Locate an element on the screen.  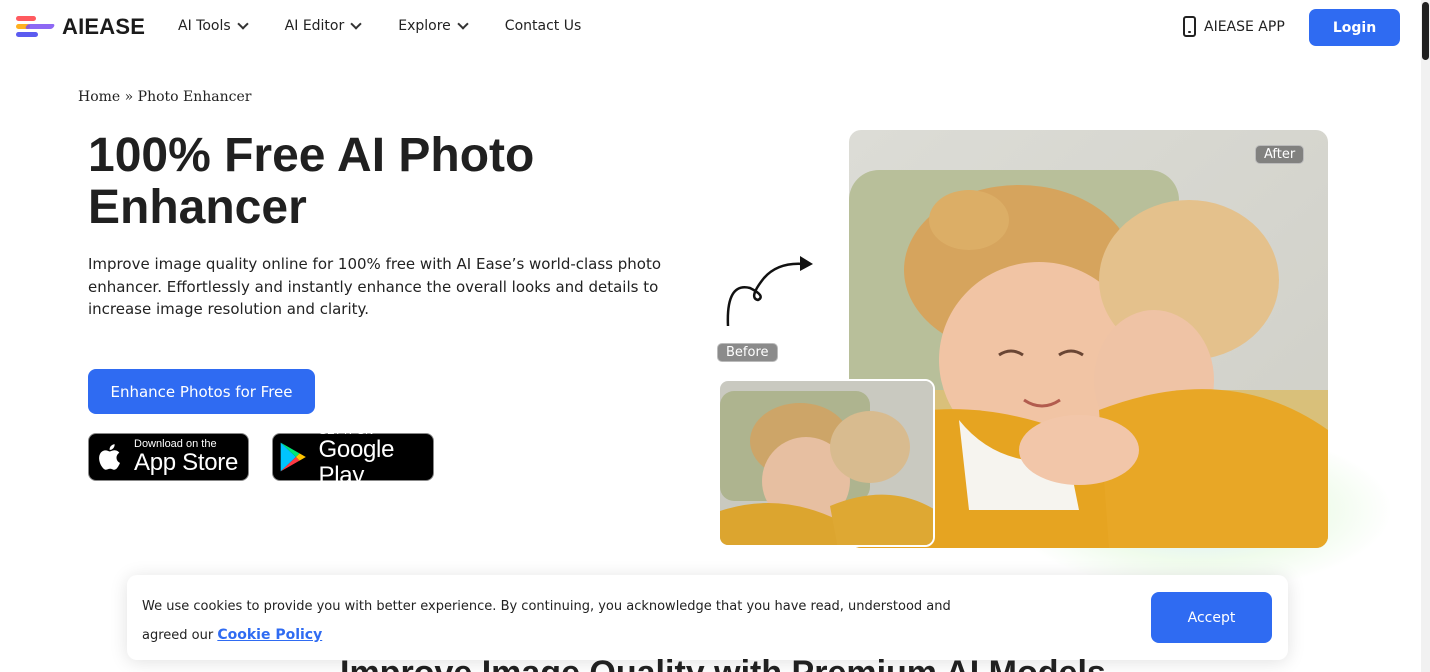
main-nav: AI Tools AI Editor Explore Contact Us is located at coordinates (379, 26).